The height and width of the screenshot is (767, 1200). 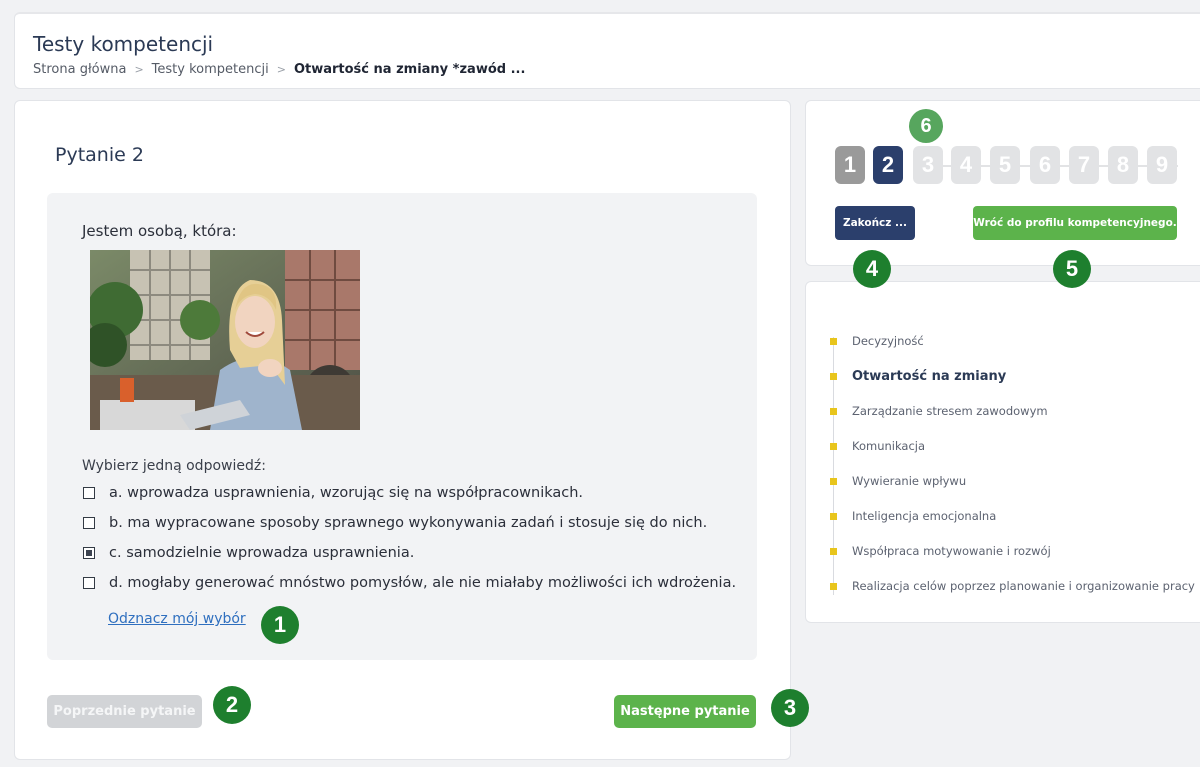 I want to click on callout-badge-4: 4, so click(x=872, y=269).